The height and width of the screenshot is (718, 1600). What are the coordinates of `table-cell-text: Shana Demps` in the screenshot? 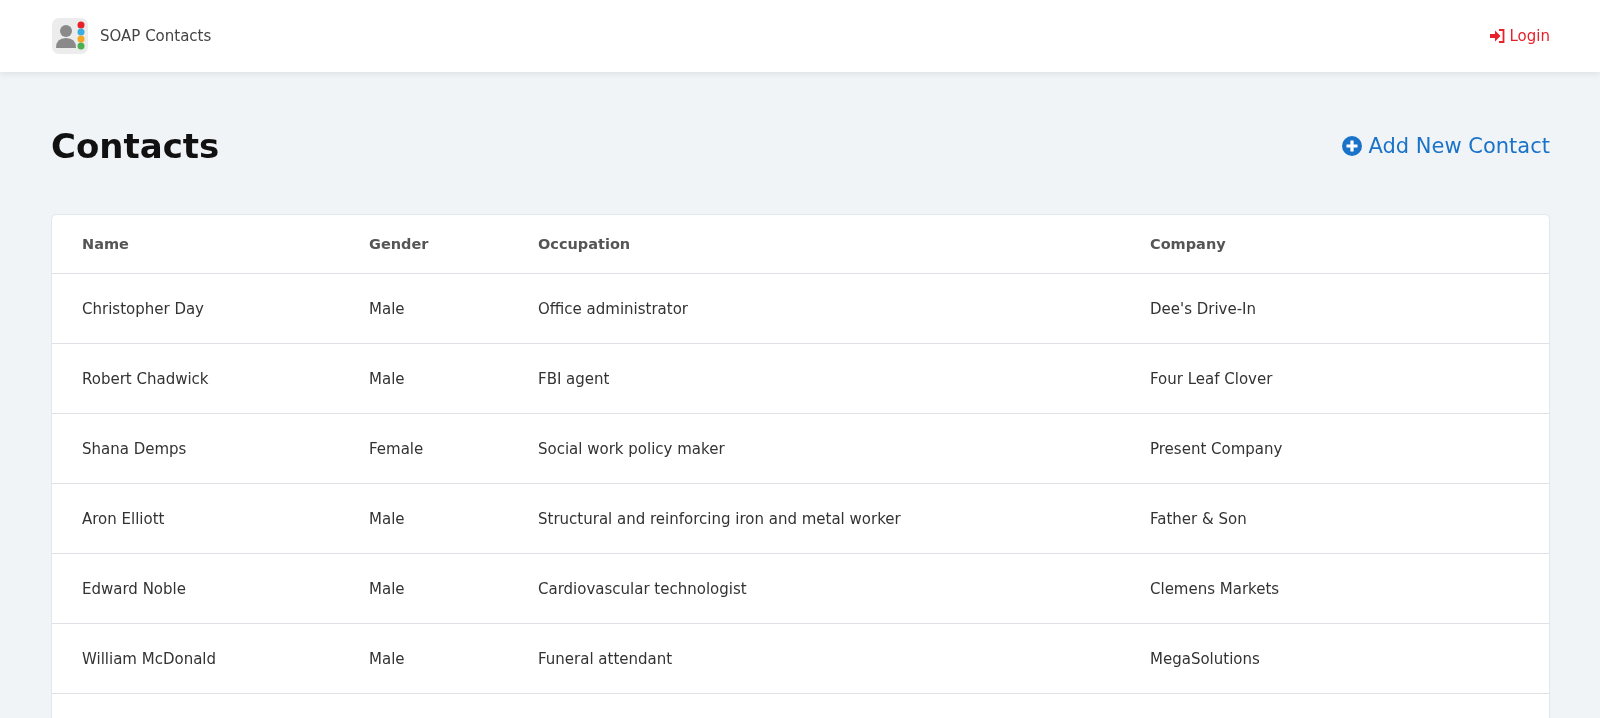 It's located at (134, 448).